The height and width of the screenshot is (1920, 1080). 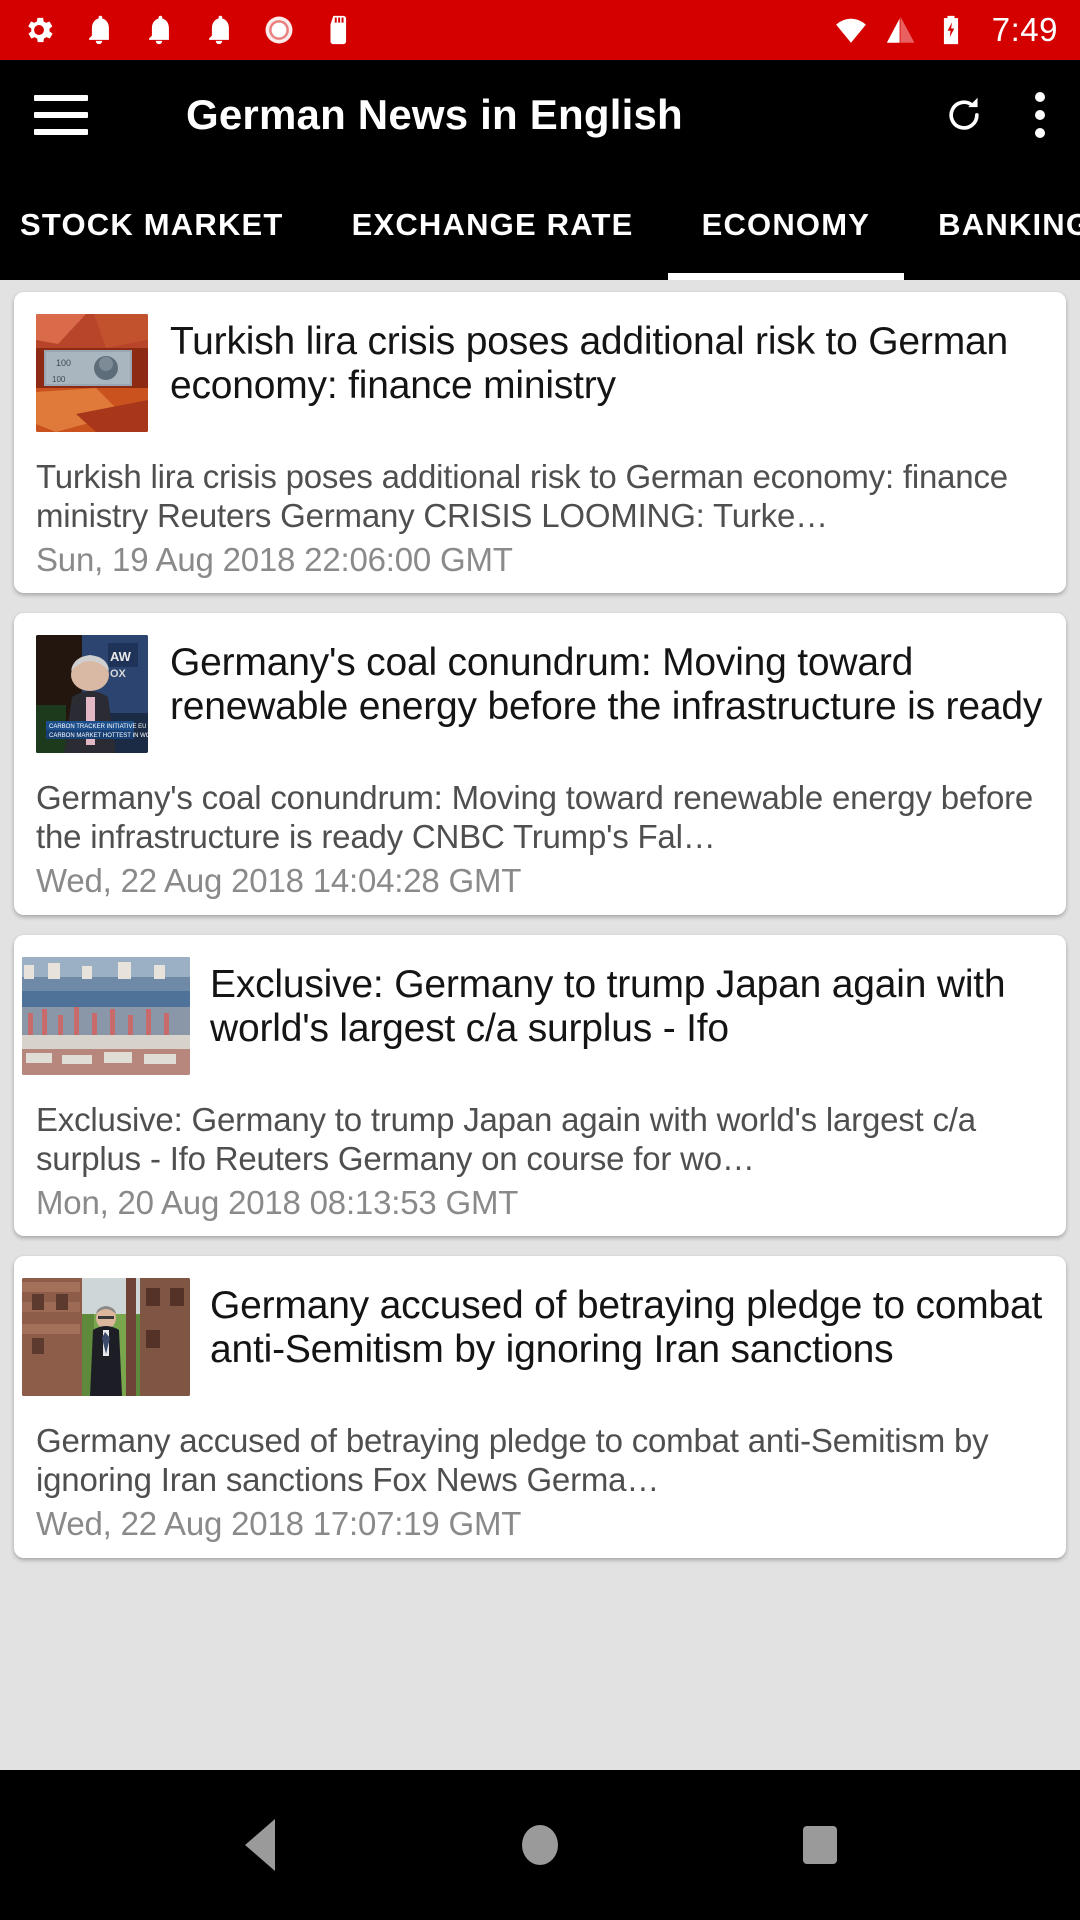 I want to click on app-bar: German News in English, so click(x=540, y=115).